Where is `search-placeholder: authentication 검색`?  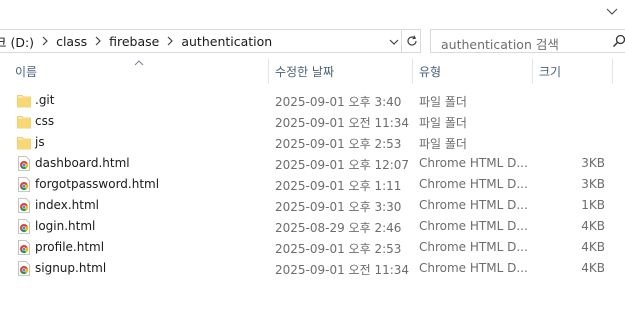
search-placeholder: authentication 검색 is located at coordinates (500, 44).